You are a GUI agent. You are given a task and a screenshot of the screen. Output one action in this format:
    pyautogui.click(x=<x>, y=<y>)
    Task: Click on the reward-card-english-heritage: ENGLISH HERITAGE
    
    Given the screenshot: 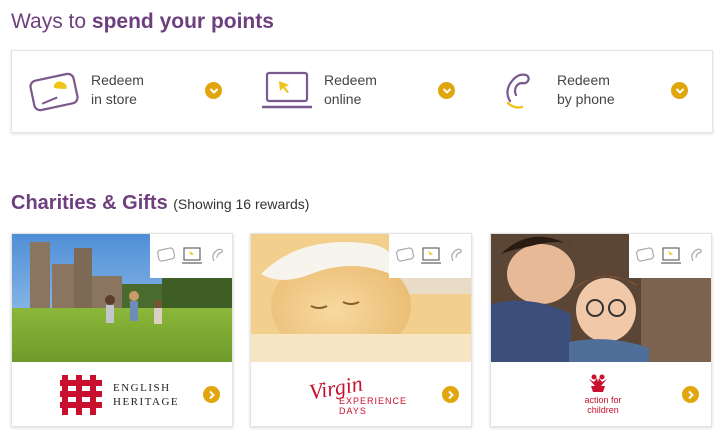 What is the action you would take?
    pyautogui.click(x=122, y=330)
    